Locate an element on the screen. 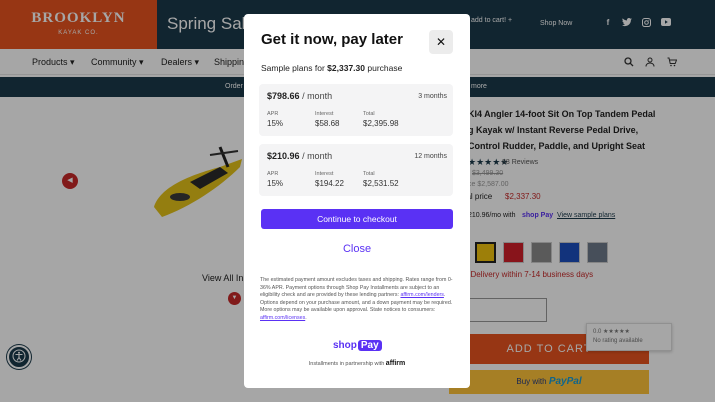 The image size is (715, 402). close-icon: ✕ is located at coordinates (441, 42).